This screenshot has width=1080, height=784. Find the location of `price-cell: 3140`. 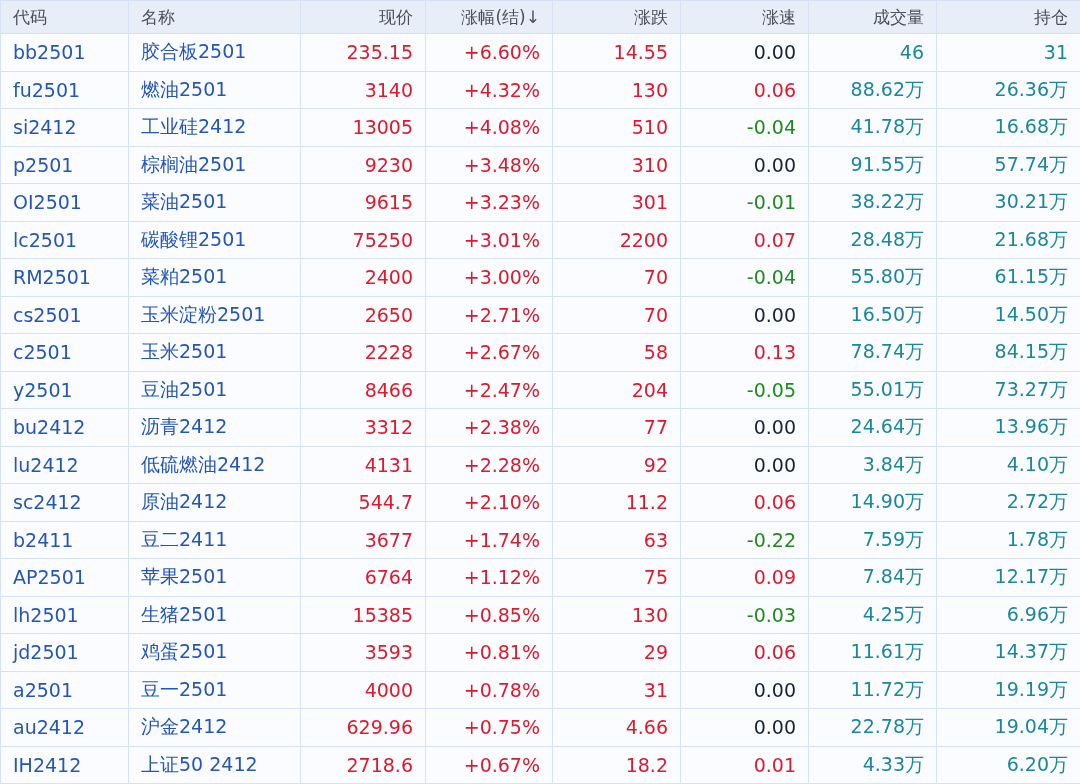

price-cell: 3140 is located at coordinates (363, 90).